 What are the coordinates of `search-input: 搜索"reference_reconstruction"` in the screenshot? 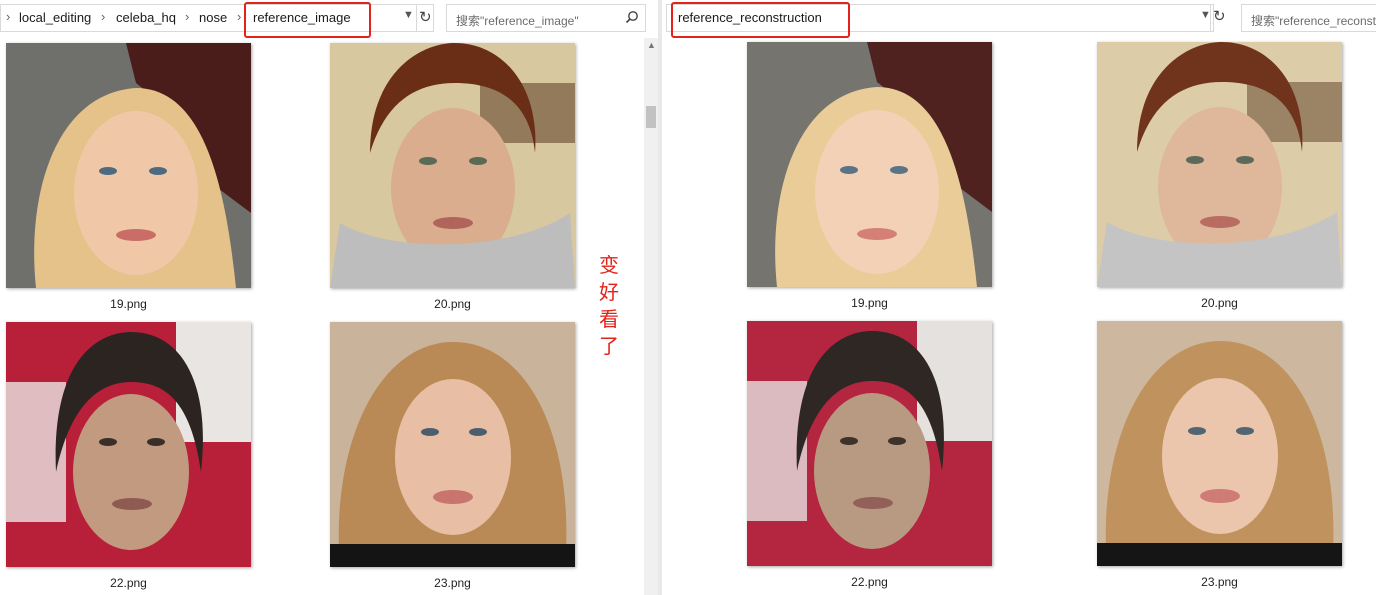 It's located at (1313, 20).